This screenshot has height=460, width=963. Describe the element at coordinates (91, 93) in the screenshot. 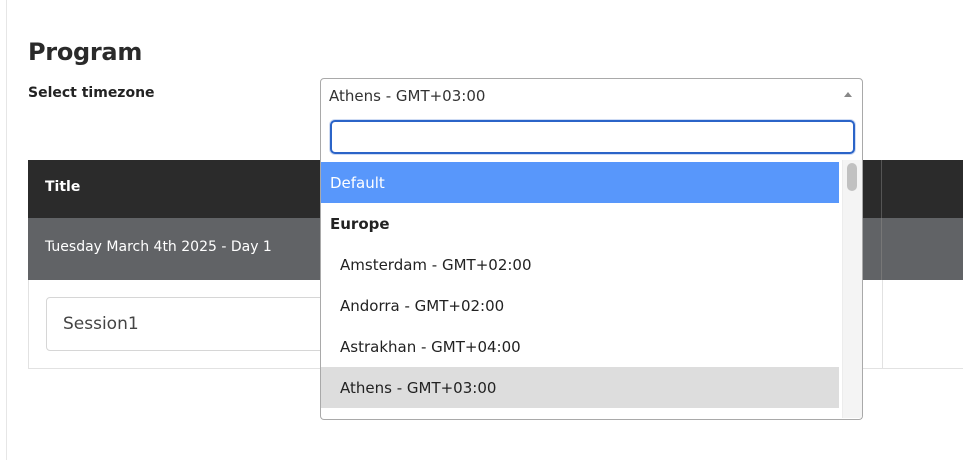

I see `timezone-label: Select timezone` at that location.